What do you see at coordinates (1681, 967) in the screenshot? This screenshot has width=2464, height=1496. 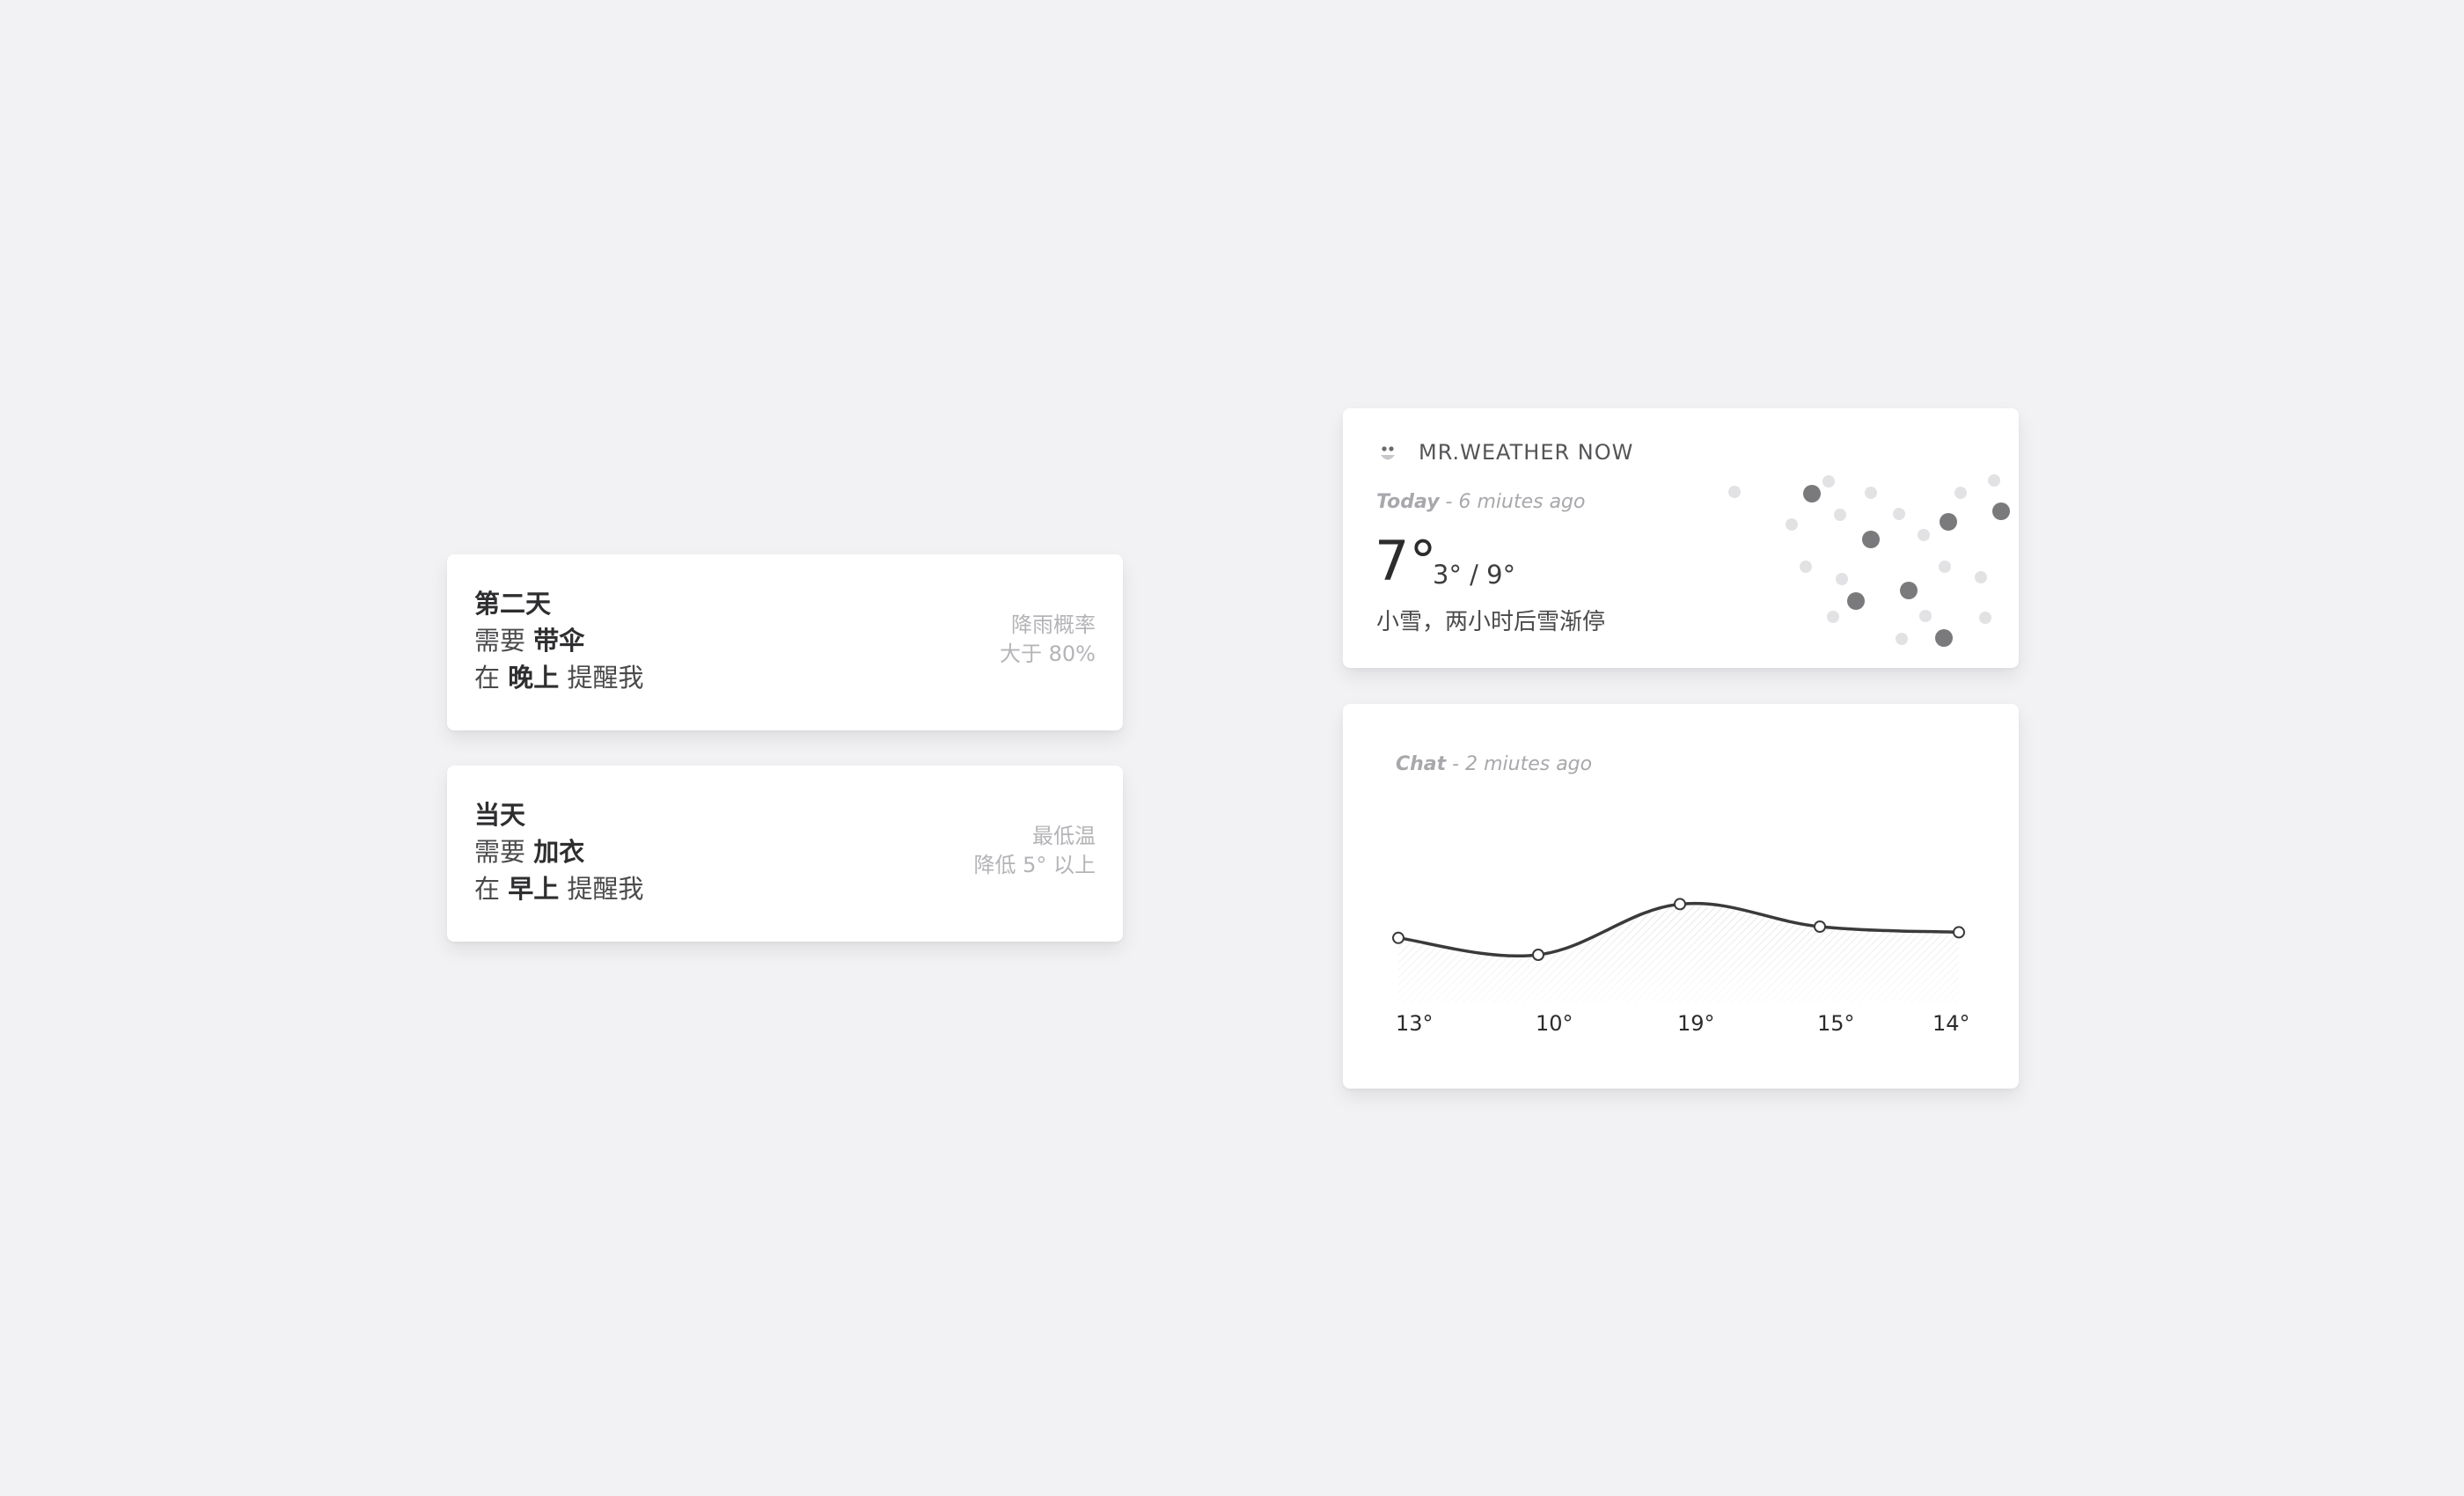 I see `temperature-line-chart: 13° 10° 19° 15° 14°` at bounding box center [1681, 967].